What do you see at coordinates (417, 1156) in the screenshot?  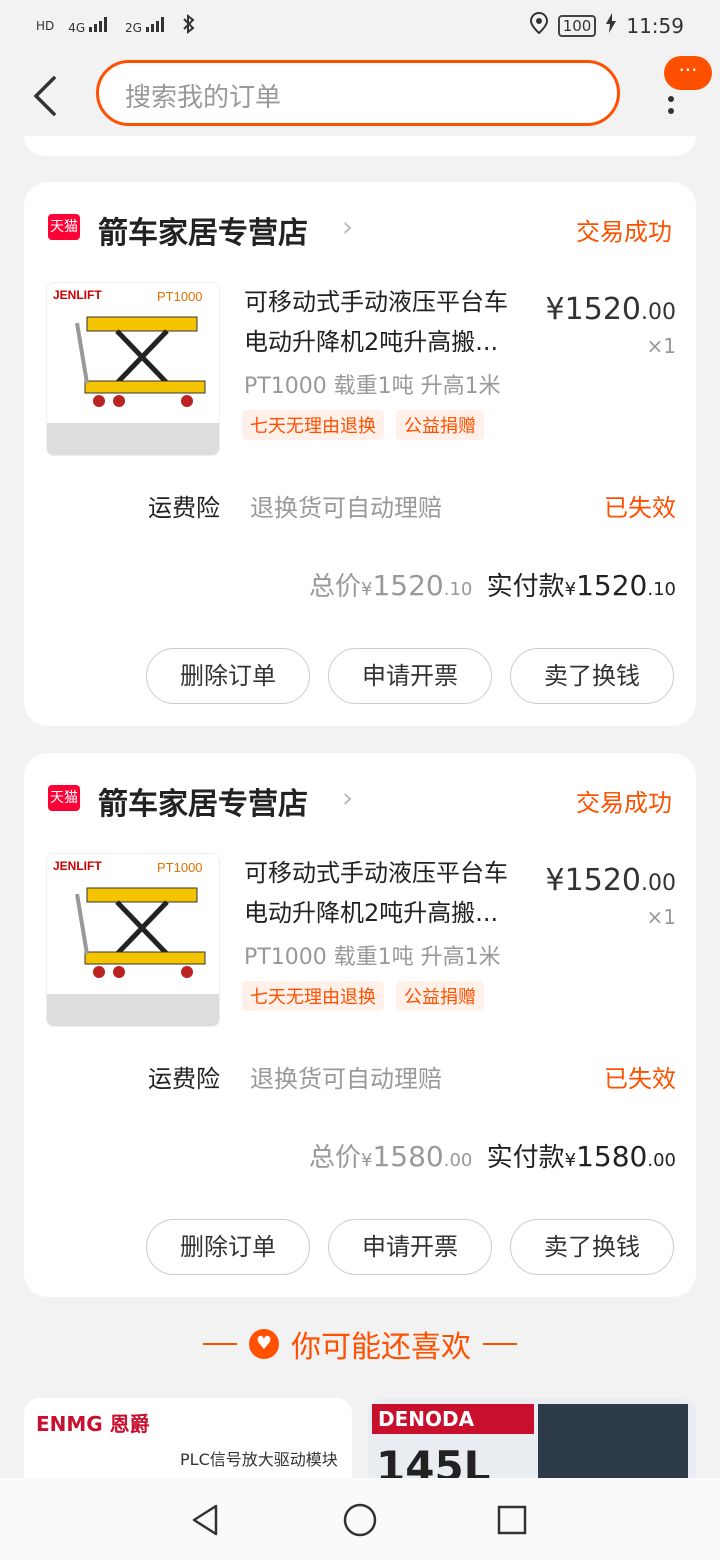 I see `total-value: ¥1580.00` at bounding box center [417, 1156].